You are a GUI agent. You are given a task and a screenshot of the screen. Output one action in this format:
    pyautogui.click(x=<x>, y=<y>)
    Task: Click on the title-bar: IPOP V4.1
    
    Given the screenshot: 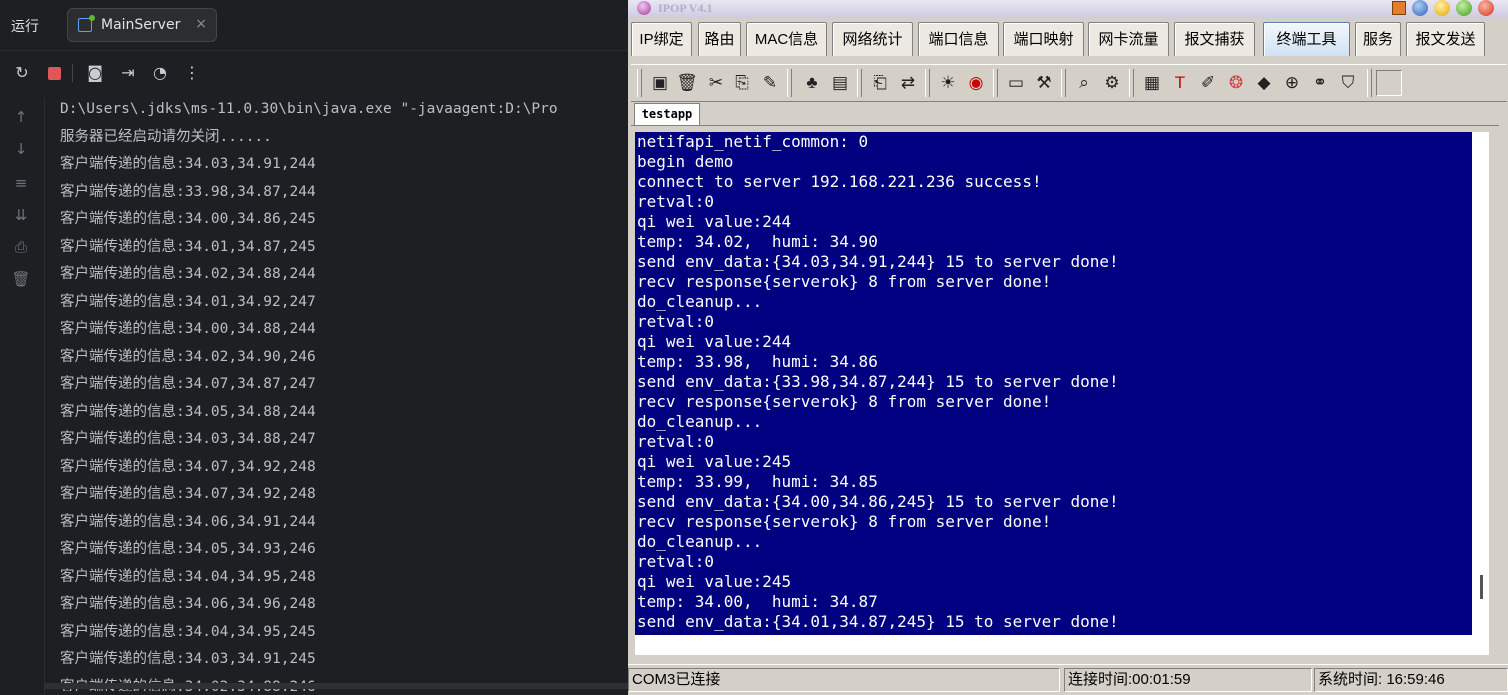 What is the action you would take?
    pyautogui.click(x=1068, y=9)
    